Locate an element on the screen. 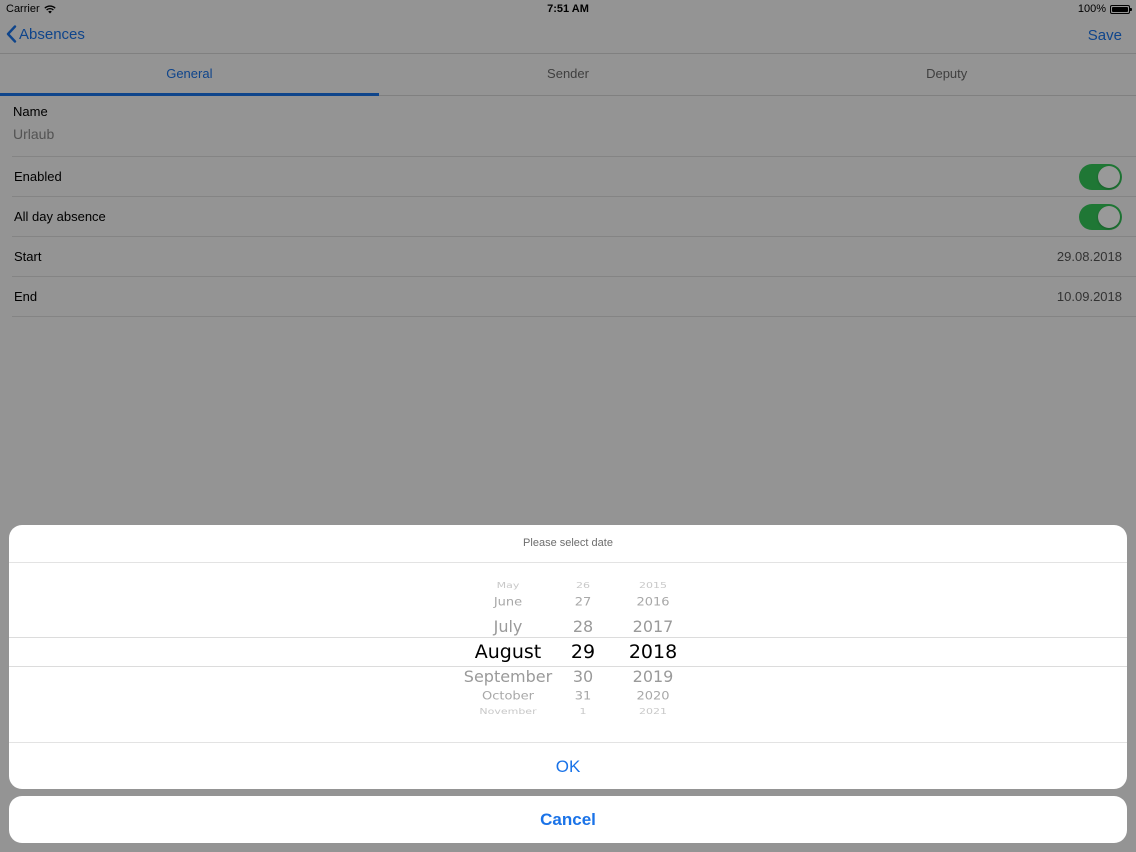 This screenshot has height=852, width=1136. picker-month: September is located at coordinates (508, 676).